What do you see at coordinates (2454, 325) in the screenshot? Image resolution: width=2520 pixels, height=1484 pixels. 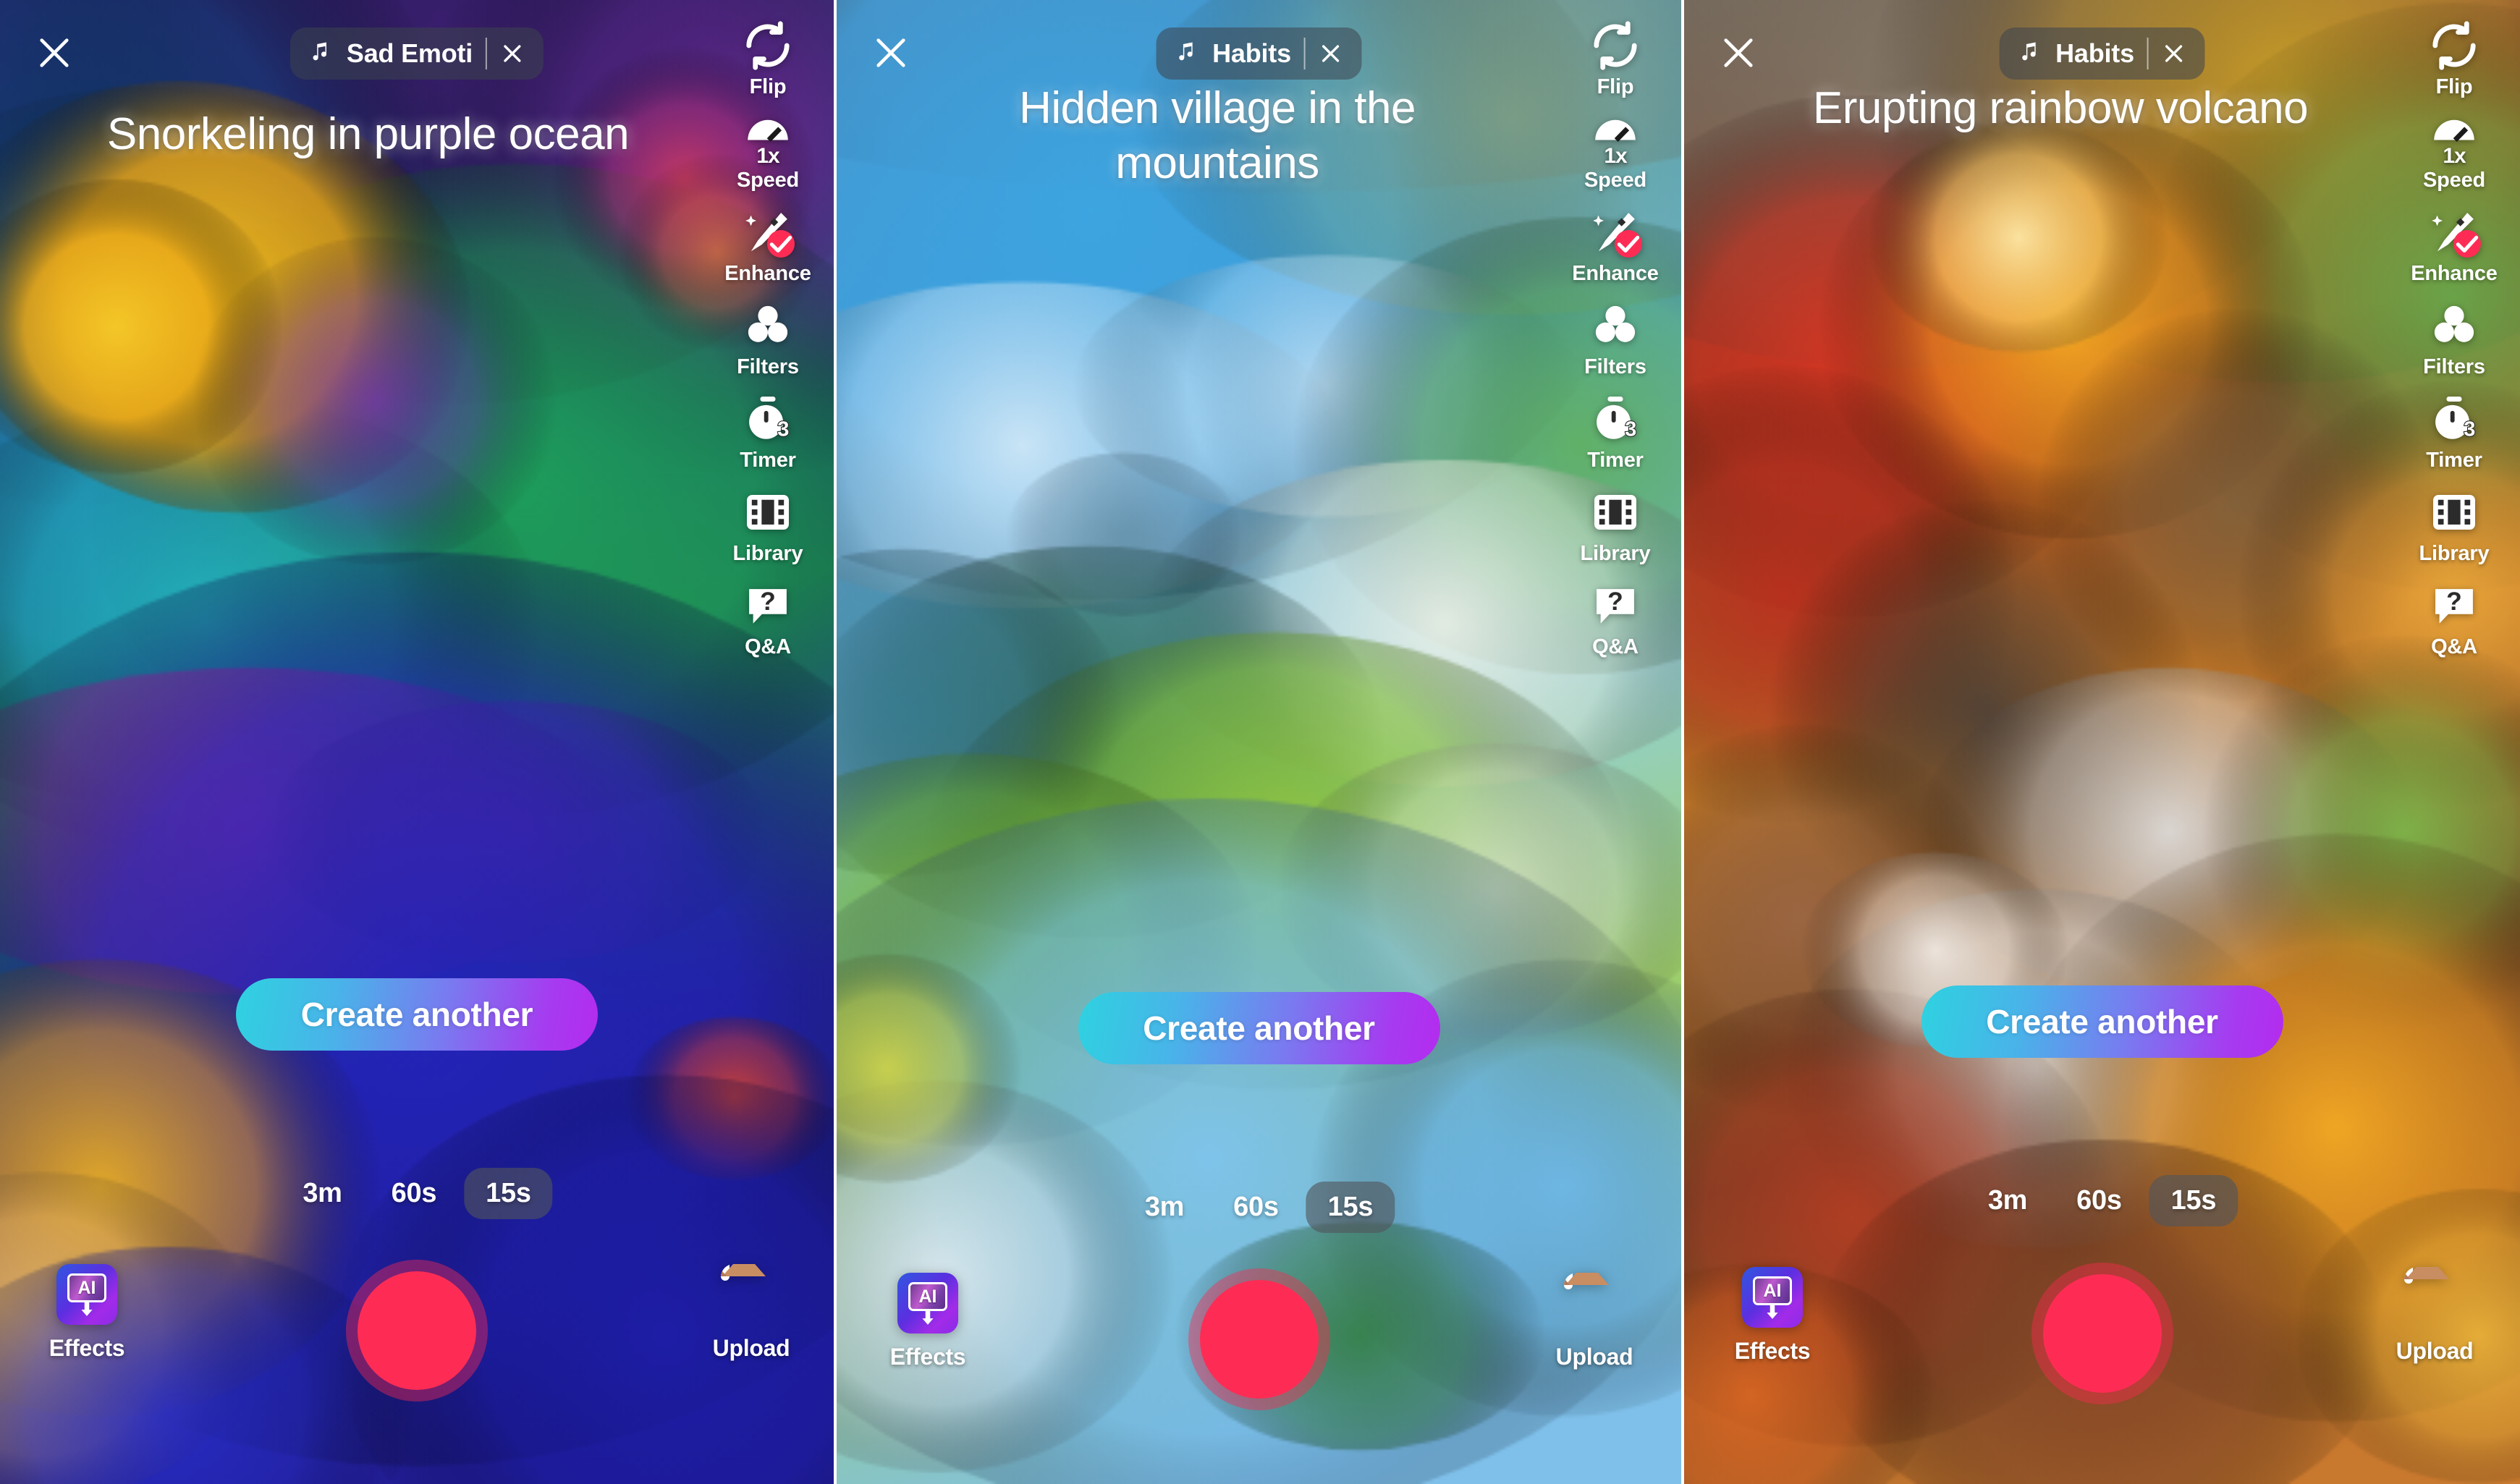 I see `filters-circles-icon` at bounding box center [2454, 325].